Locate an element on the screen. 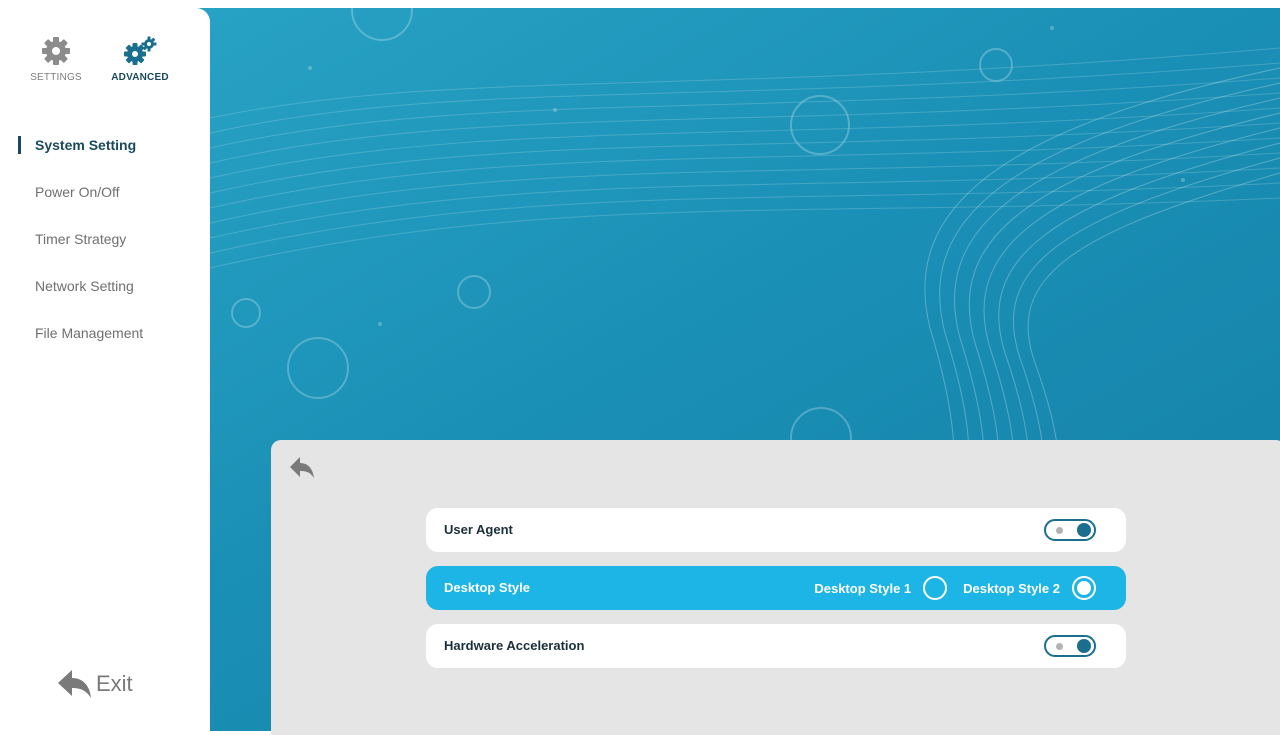 This screenshot has width=1280, height=735. radio-option-desktop-style-2: Desktop Style 2 is located at coordinates (1029, 588).